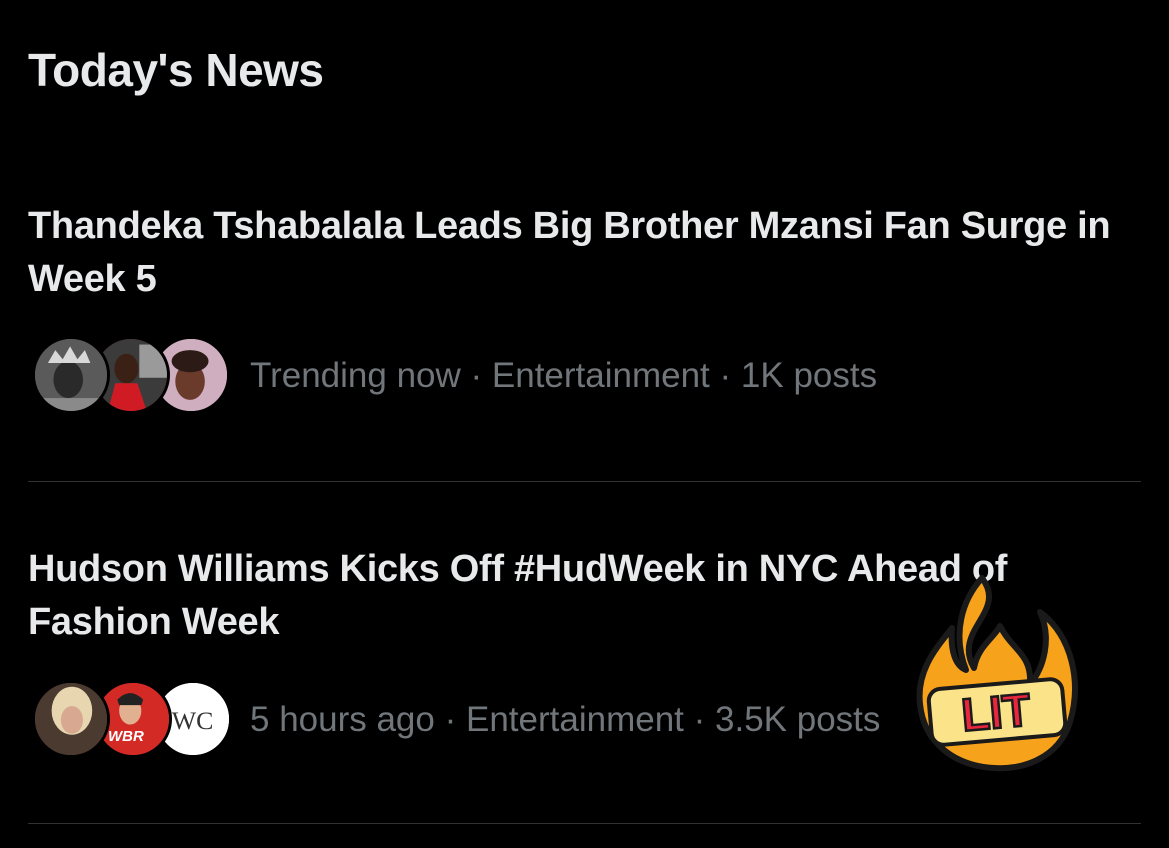 The height and width of the screenshot is (848, 1169). What do you see at coordinates (132, 720) in the screenshot?
I see `avatar-group: WC WBR` at bounding box center [132, 720].